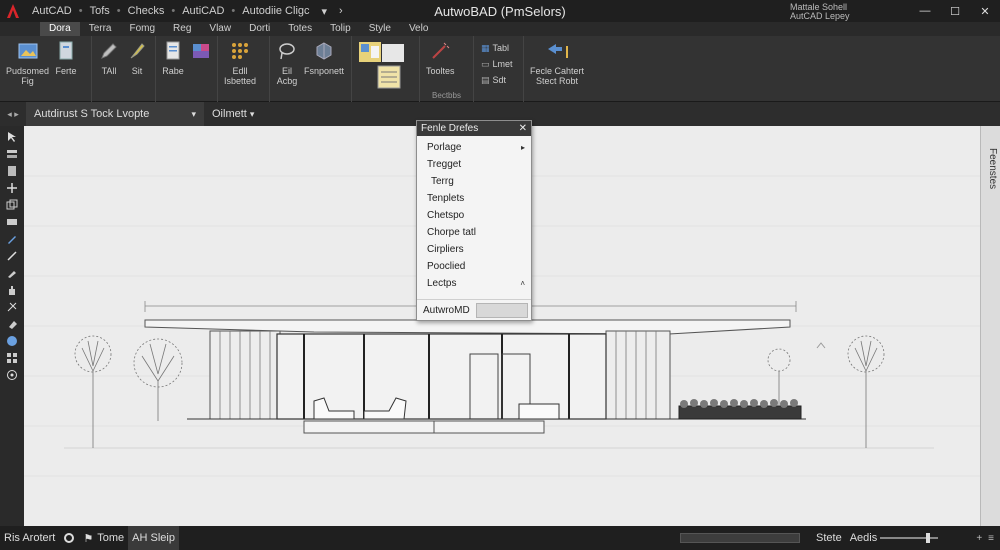 Image resolution: width=1000 pixels, height=550 pixels. I want to click on table-icon: ▦, so click(485, 48).